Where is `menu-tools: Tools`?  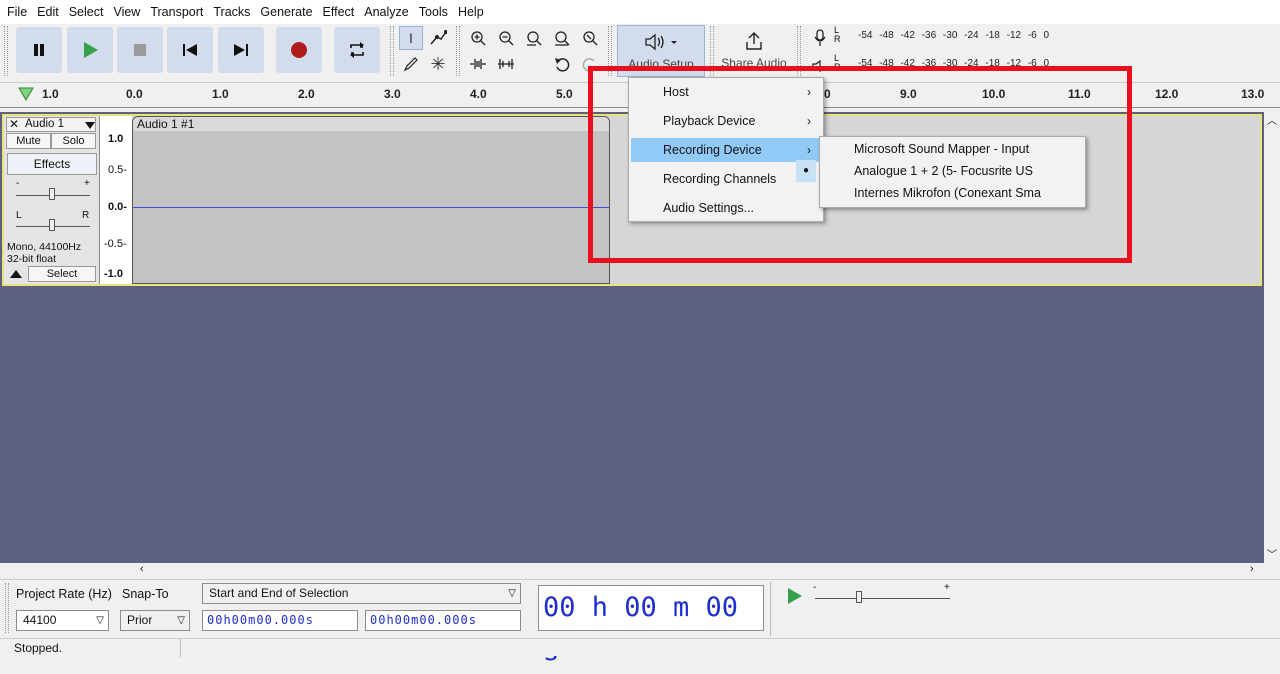
menu-tools: Tools is located at coordinates (433, 12).